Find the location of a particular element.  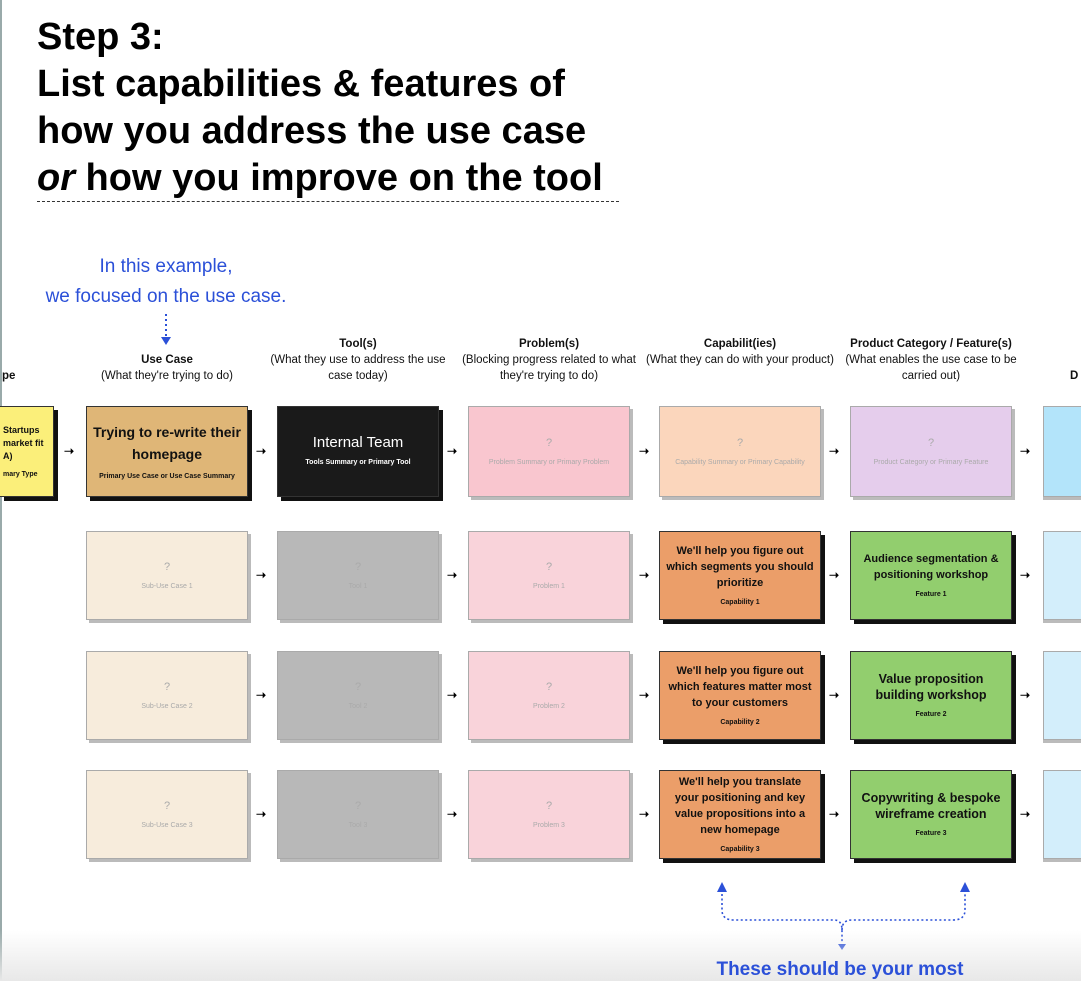

card-label: Tool 2 is located at coordinates (358, 706).